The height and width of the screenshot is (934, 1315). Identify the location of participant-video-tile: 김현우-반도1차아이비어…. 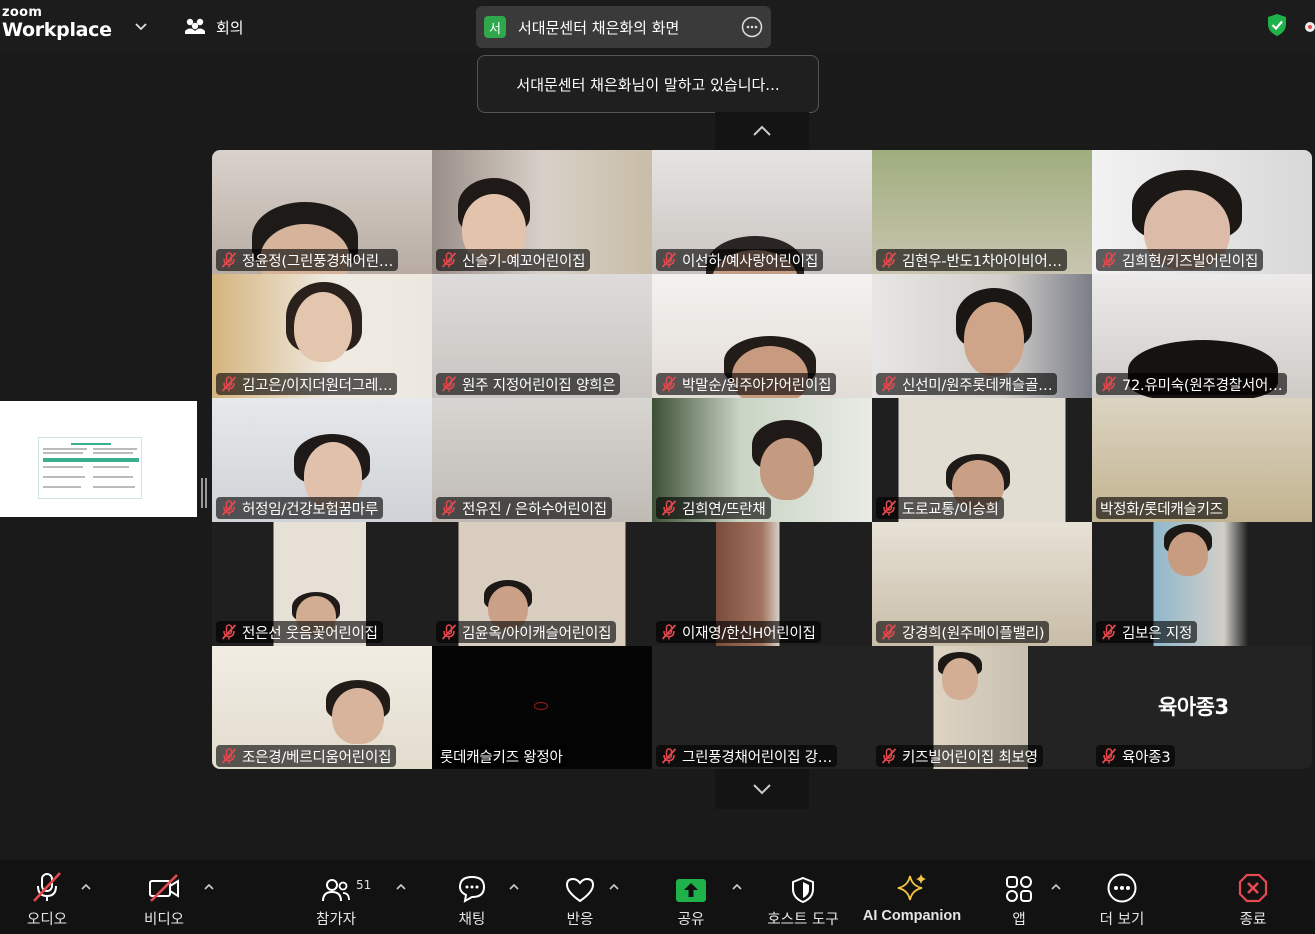
(982, 212).